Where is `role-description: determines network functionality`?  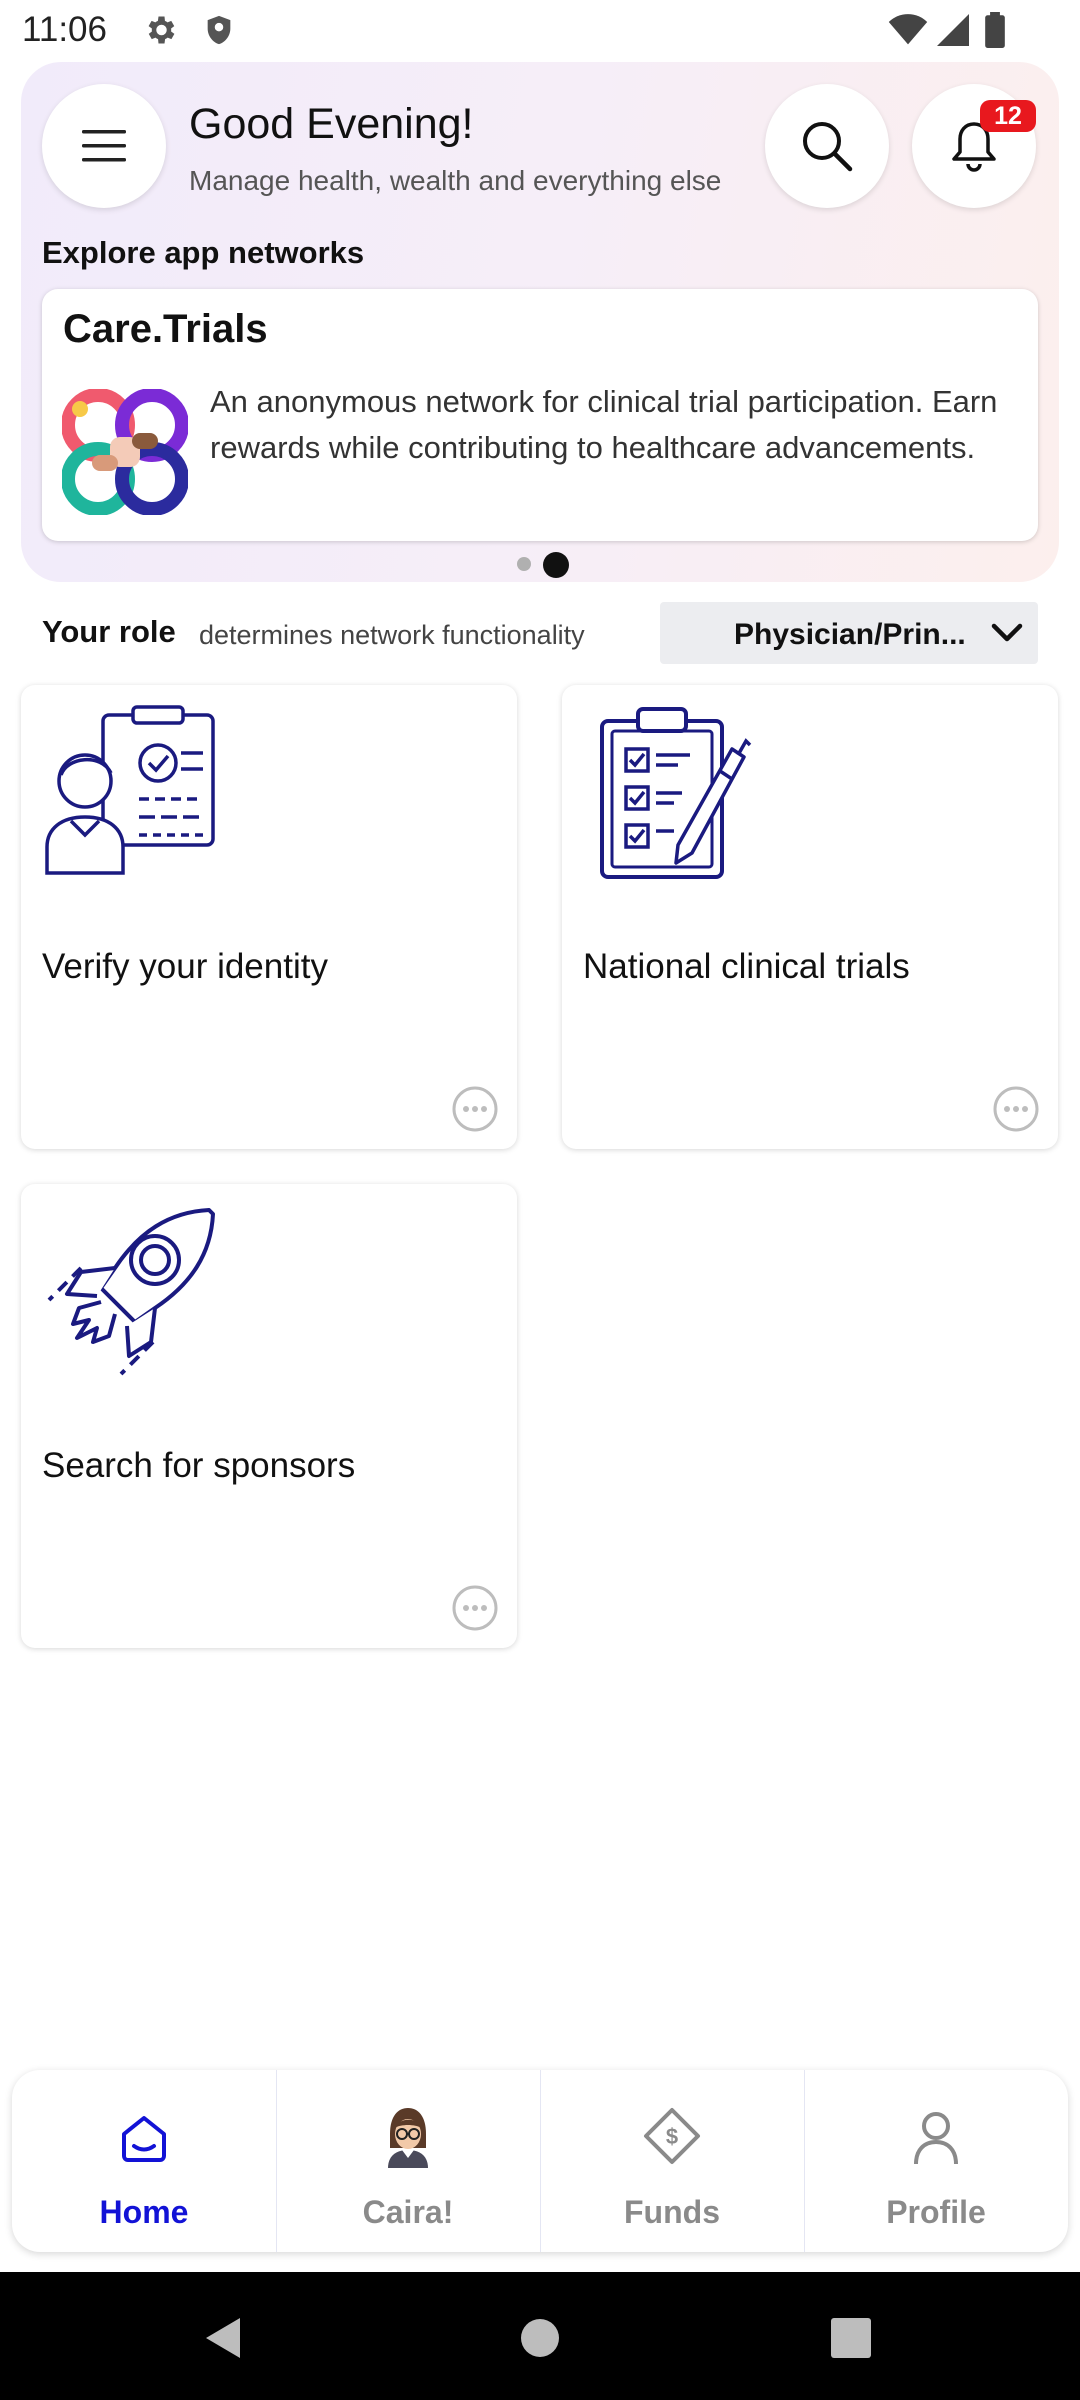
role-description: determines network functionality is located at coordinates (392, 635).